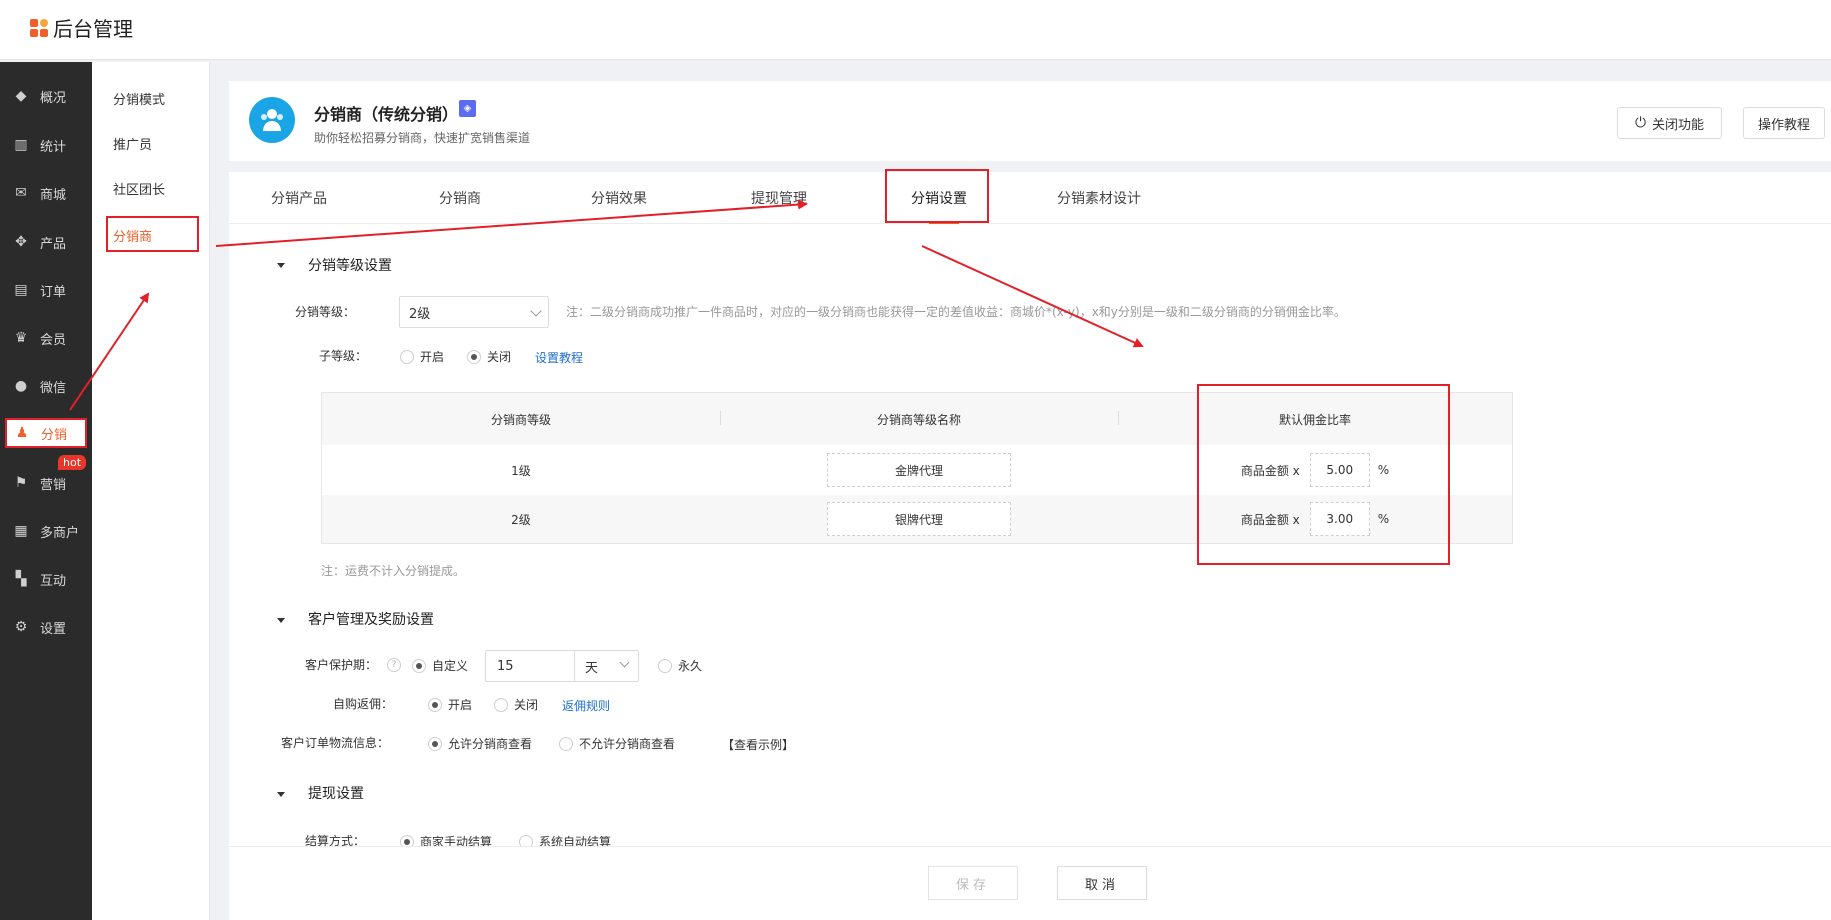 The height and width of the screenshot is (920, 1831). I want to click on store-icon: ▦, so click(21, 531).